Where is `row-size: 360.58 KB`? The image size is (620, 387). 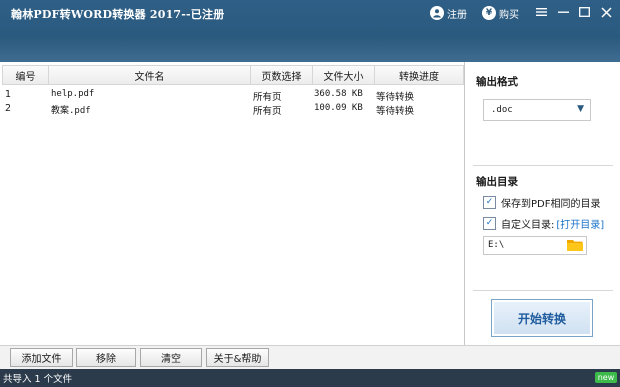 row-size: 360.58 KB is located at coordinates (338, 94).